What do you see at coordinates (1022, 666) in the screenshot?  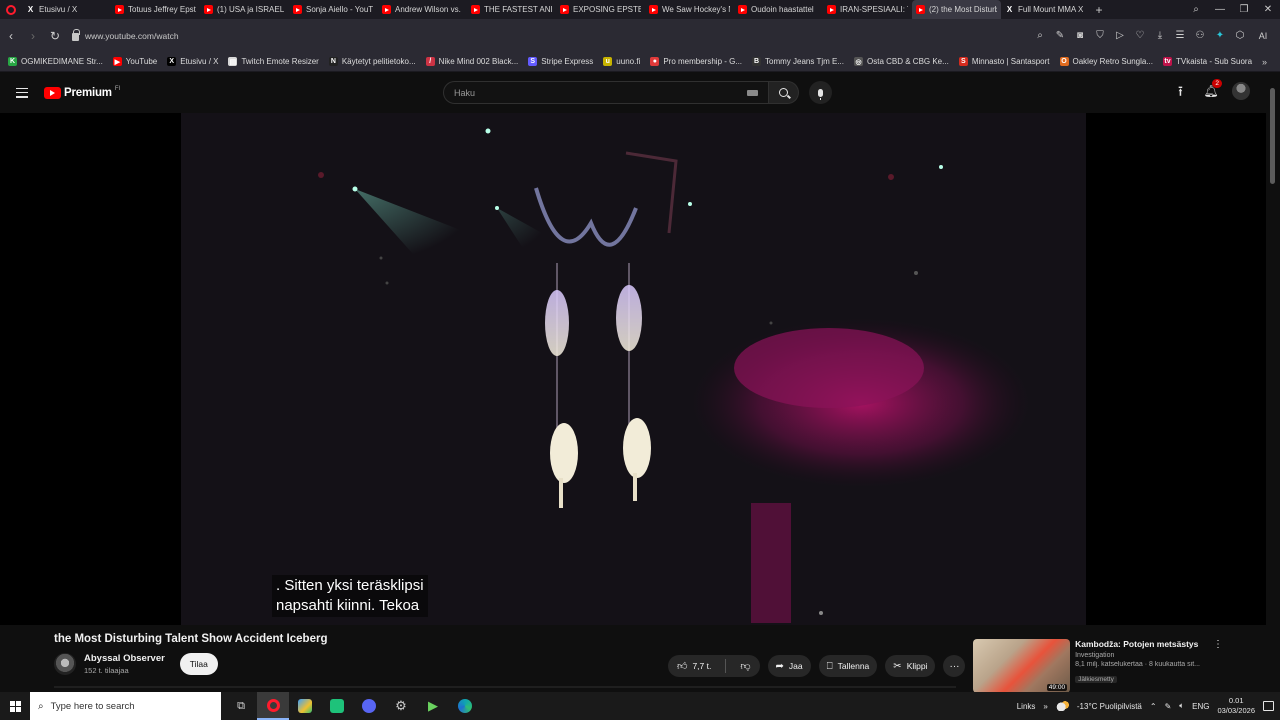 I see `recommended-thumbnail: 49:00` at bounding box center [1022, 666].